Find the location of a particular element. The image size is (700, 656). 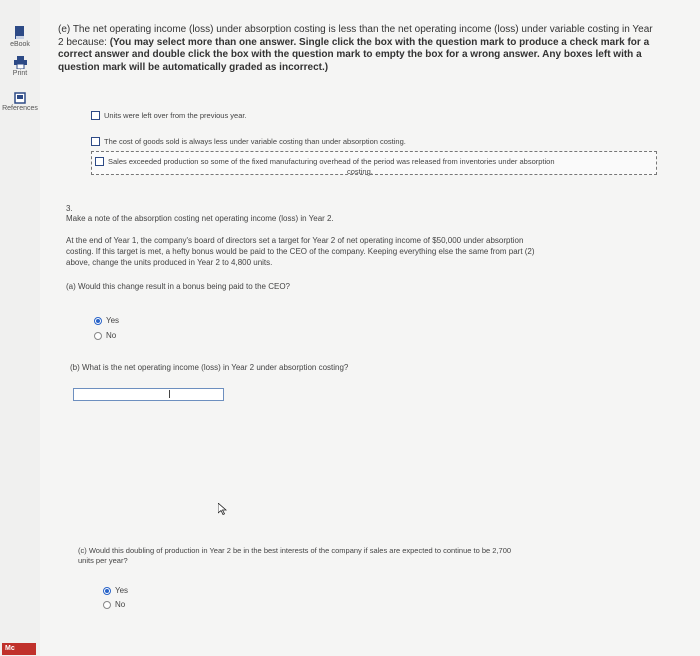

part-e-line2-plain: 2 because: is located at coordinates (84, 42).